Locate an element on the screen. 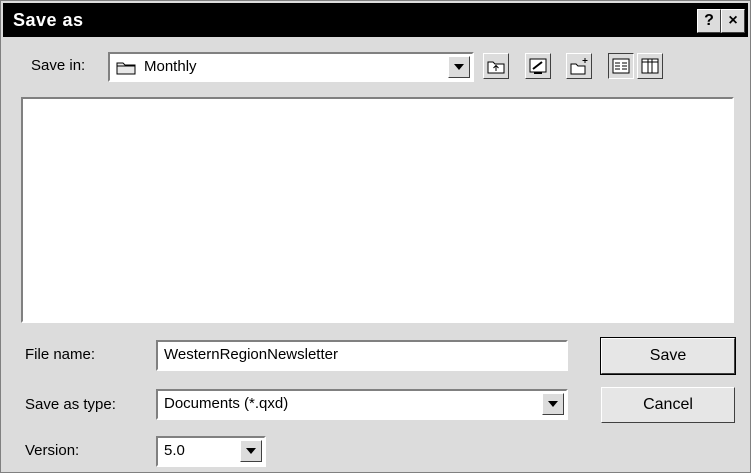 The height and width of the screenshot is (473, 751). new-folder-button is located at coordinates (579, 66).